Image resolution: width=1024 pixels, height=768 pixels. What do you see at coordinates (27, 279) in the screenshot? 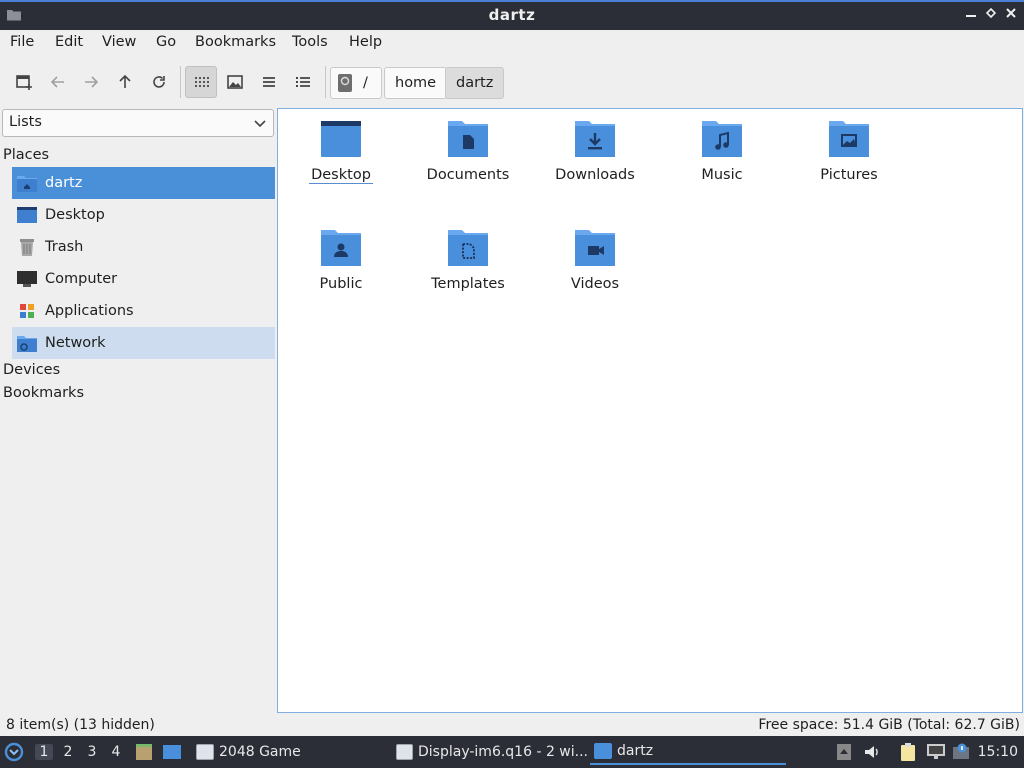
I see `computer-icon` at bounding box center [27, 279].